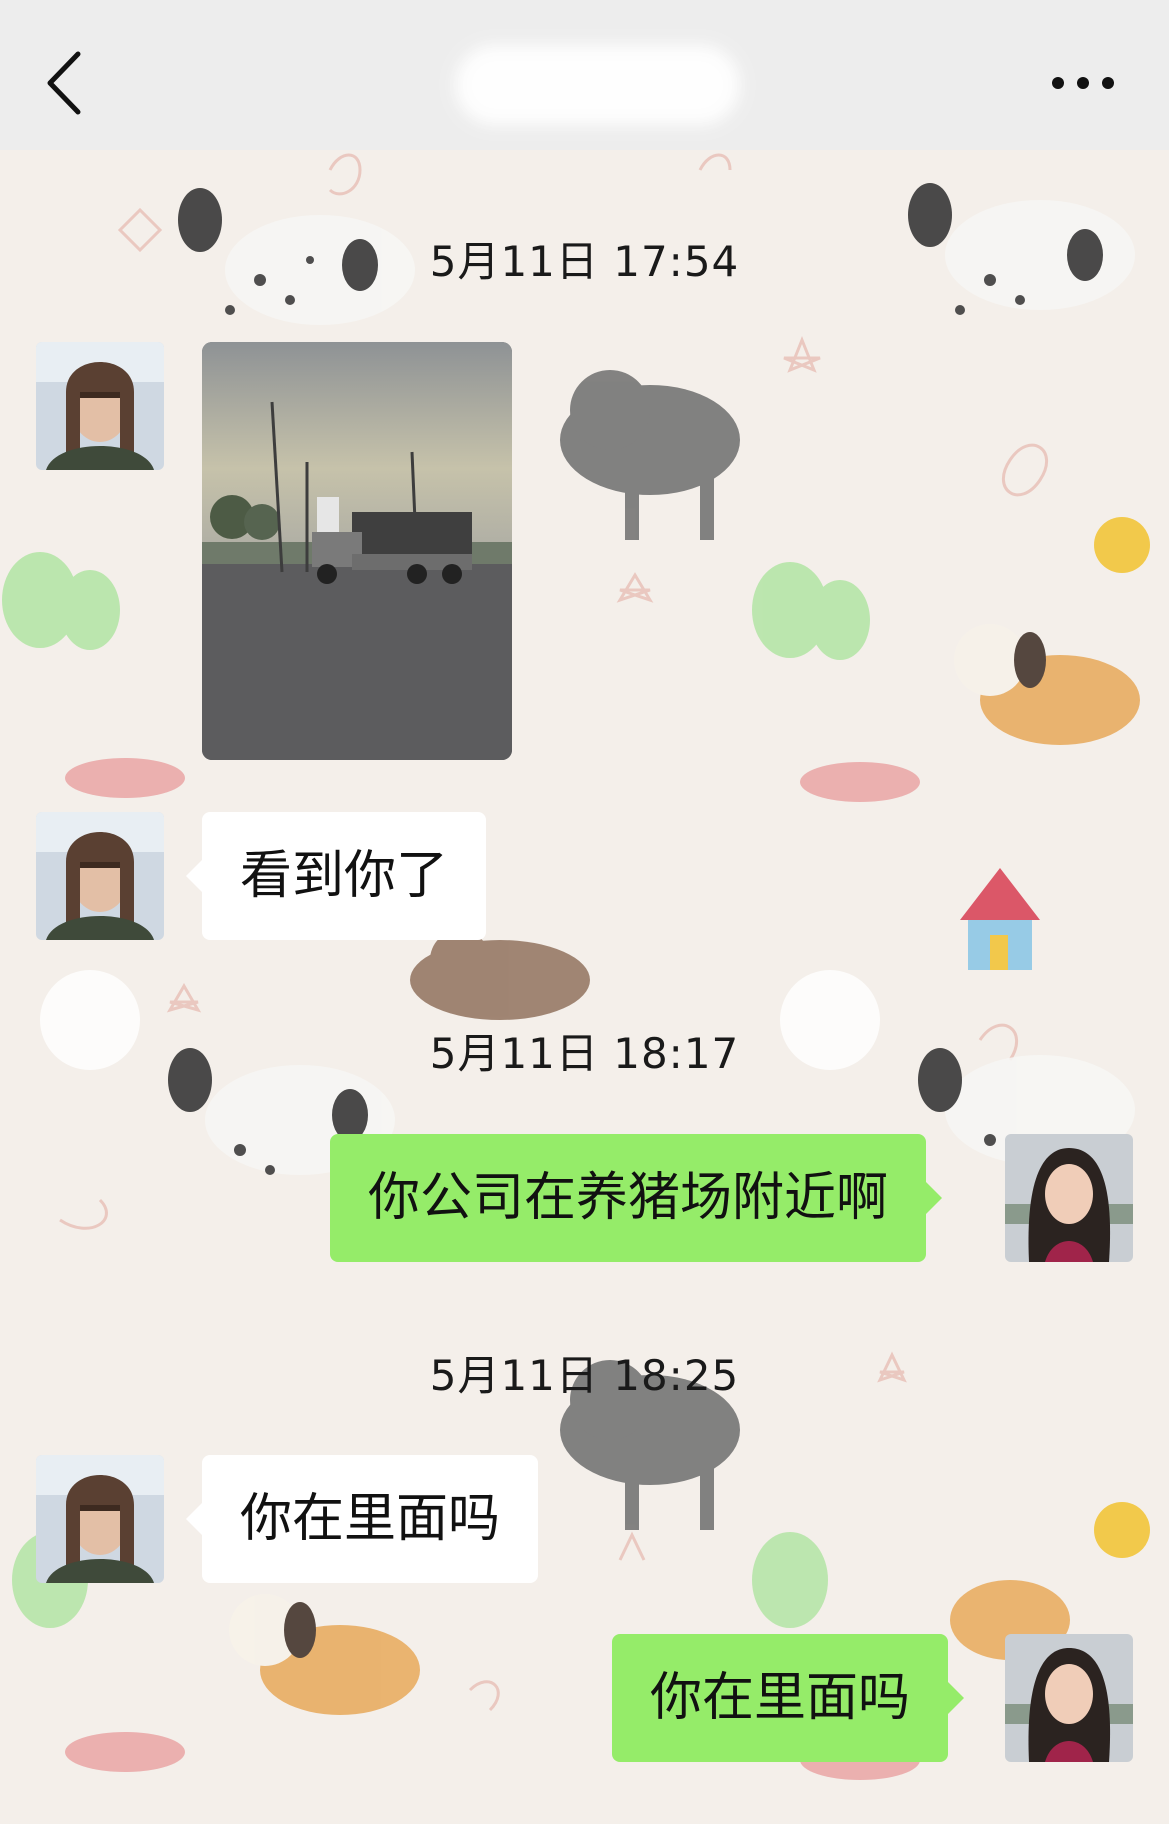  What do you see at coordinates (584, 261) in the screenshot?
I see `message-timestamp: 5月11日 17:54` at bounding box center [584, 261].